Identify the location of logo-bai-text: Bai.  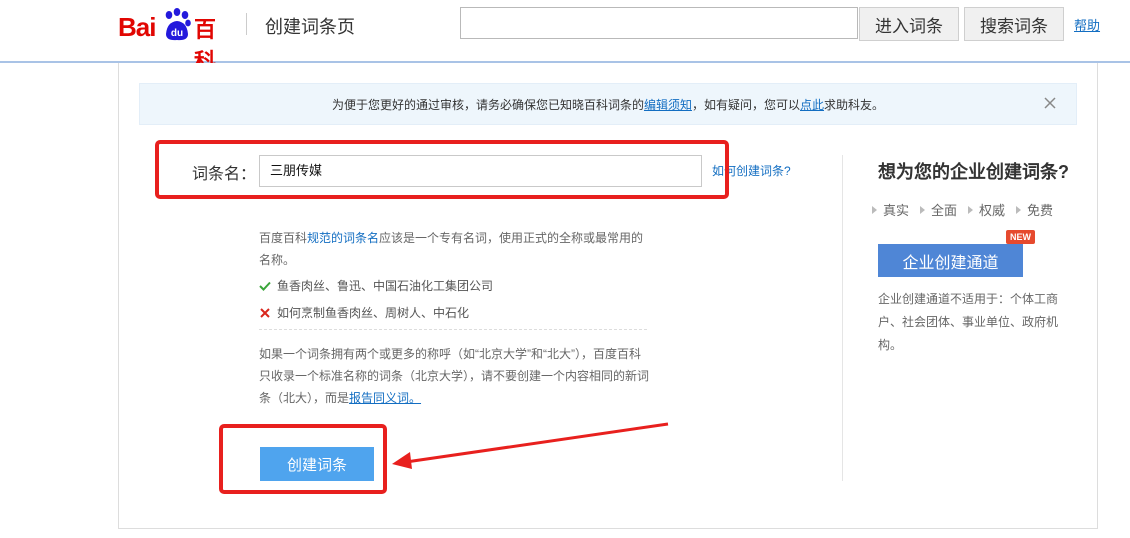
(137, 27).